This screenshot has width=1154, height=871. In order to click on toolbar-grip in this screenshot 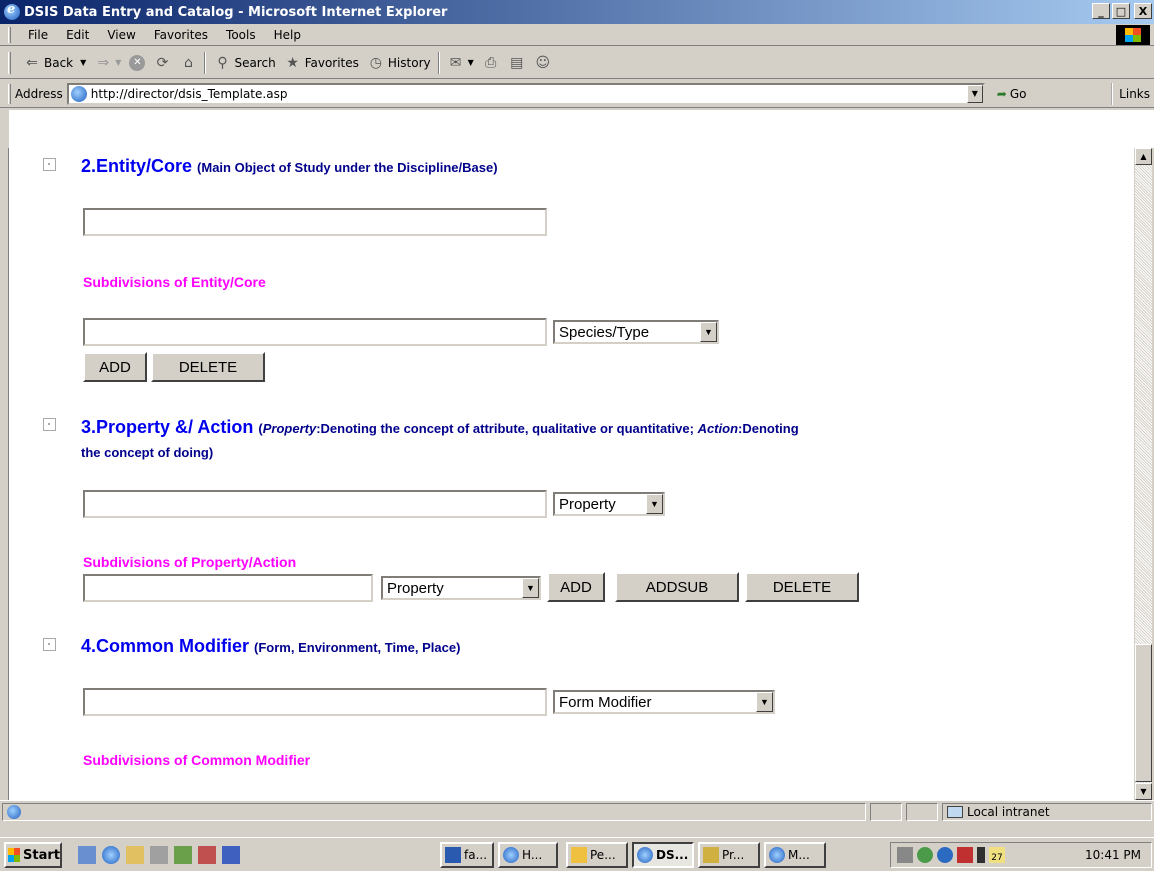, I will do `click(9, 62)`.